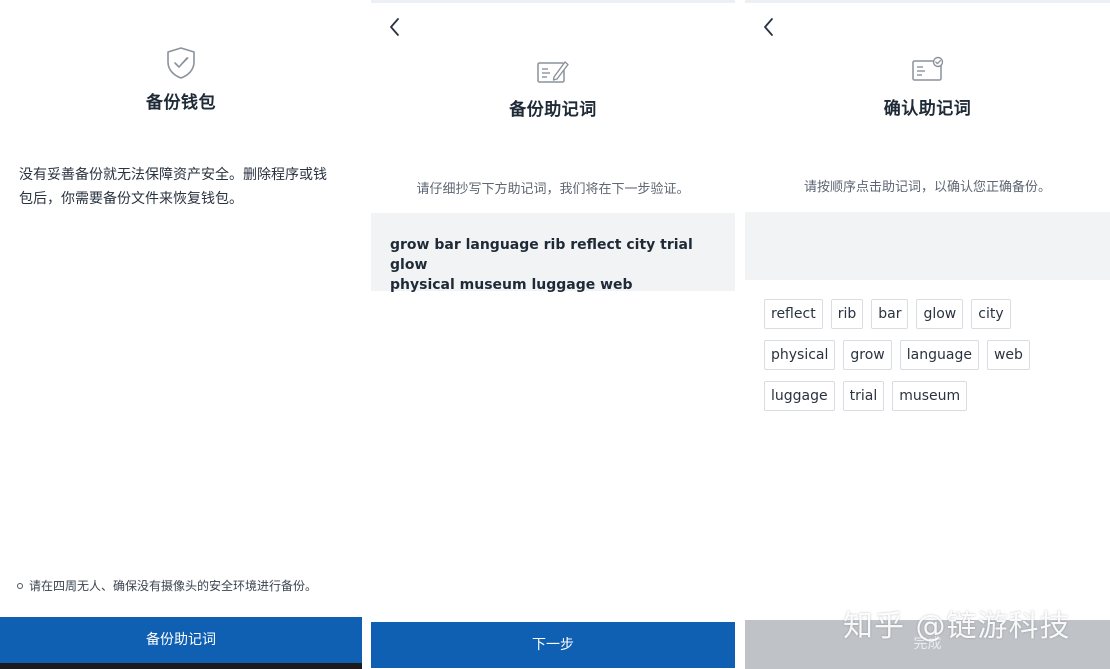 This screenshot has height=669, width=1110. What do you see at coordinates (927, 246) in the screenshot?
I see `selected-words-area` at bounding box center [927, 246].